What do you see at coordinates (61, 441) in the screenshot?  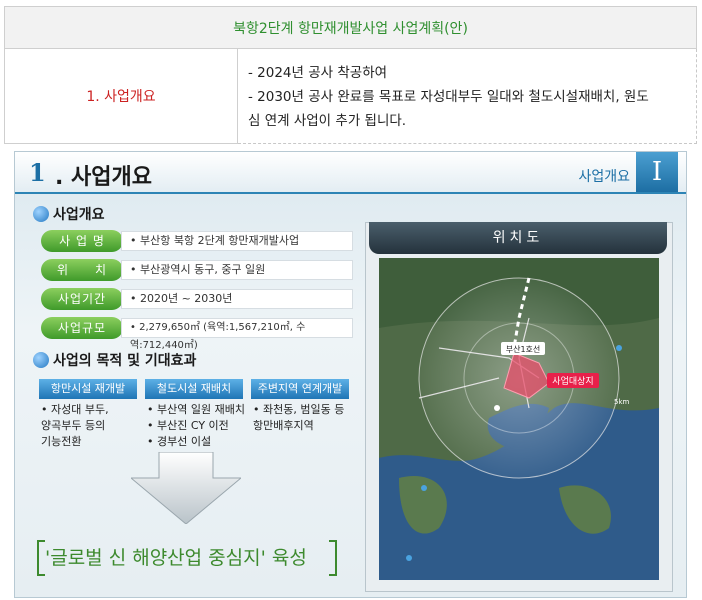 I see `goal-item: 기능전환` at bounding box center [61, 441].